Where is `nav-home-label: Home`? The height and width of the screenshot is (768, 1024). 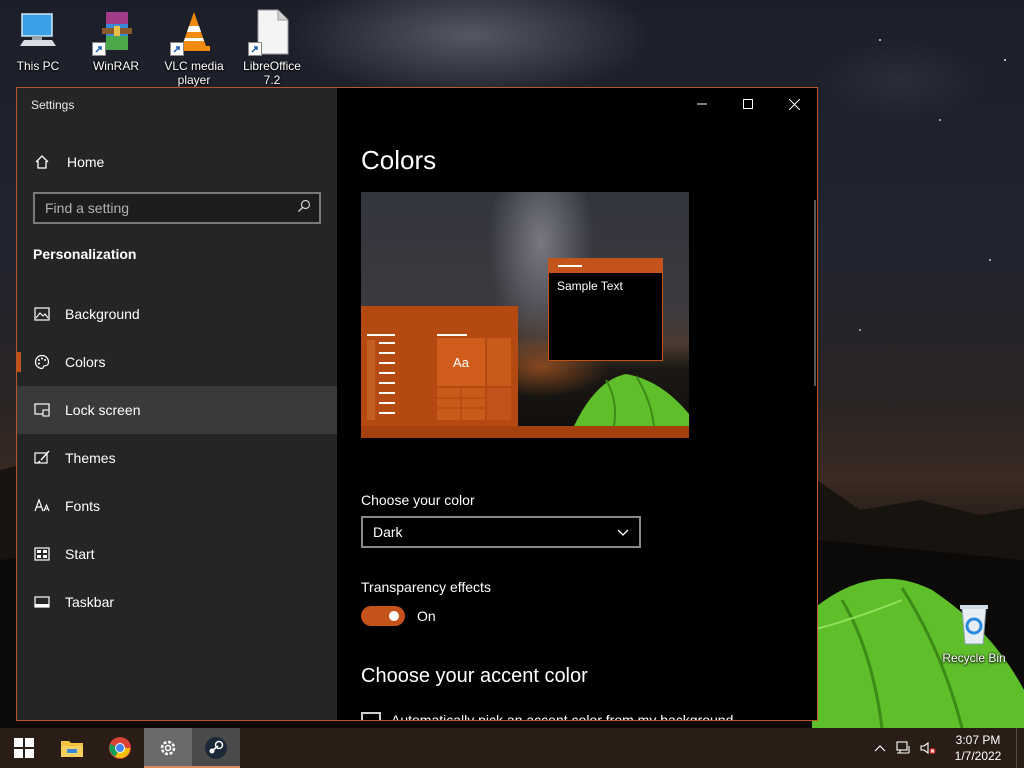
nav-home-label: Home is located at coordinates (86, 162).